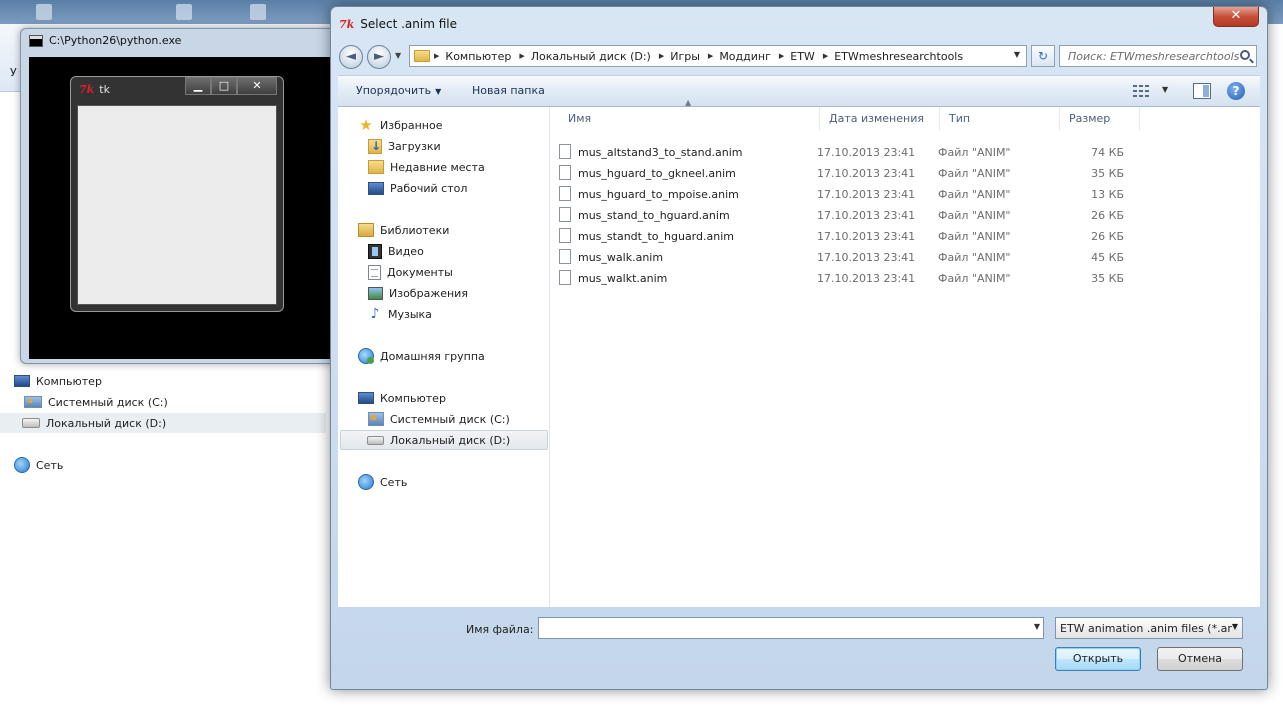 Image resolution: width=1283 pixels, height=712 pixels. Describe the element at coordinates (69, 381) in the screenshot. I see `bg-nav-label: Компьютер` at that location.